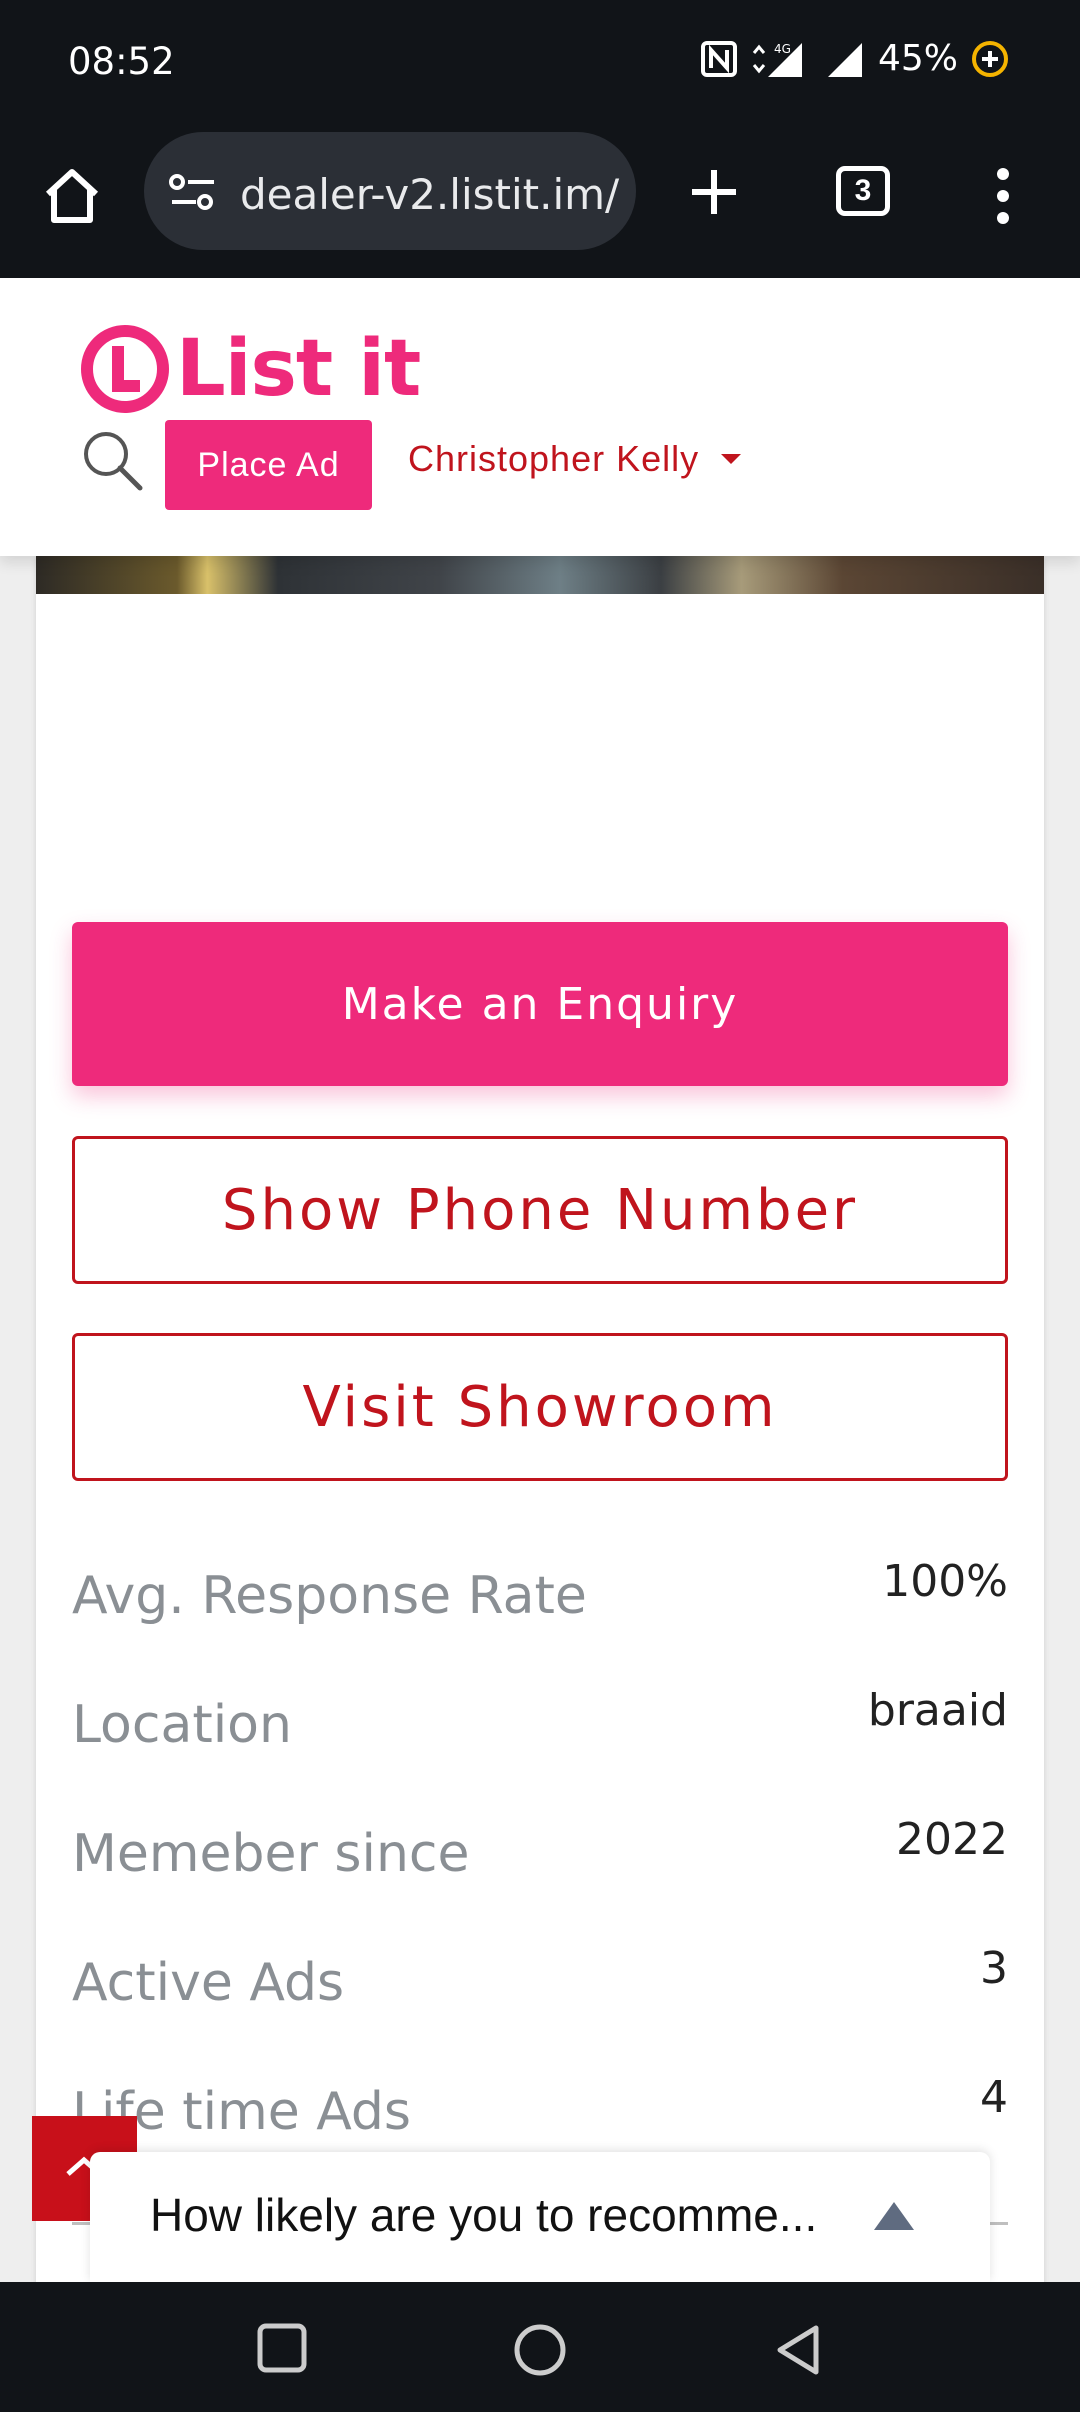 The image size is (1080, 2412). What do you see at coordinates (540, 63) in the screenshot?
I see `status-bar: 08:52 4G 45%` at bounding box center [540, 63].